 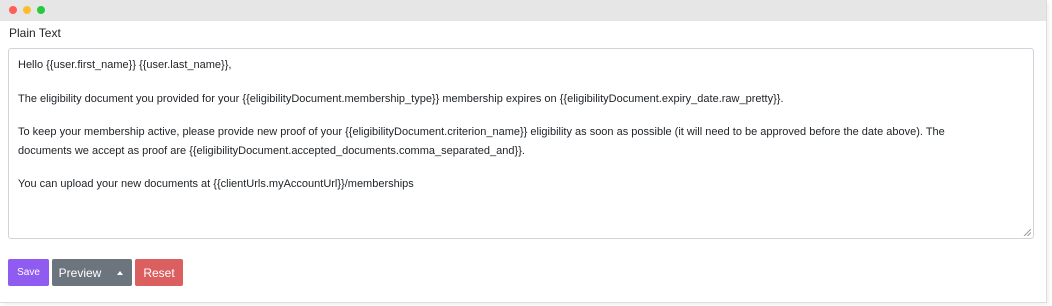 What do you see at coordinates (27, 10) in the screenshot?
I see `minimize-window-icon` at bounding box center [27, 10].